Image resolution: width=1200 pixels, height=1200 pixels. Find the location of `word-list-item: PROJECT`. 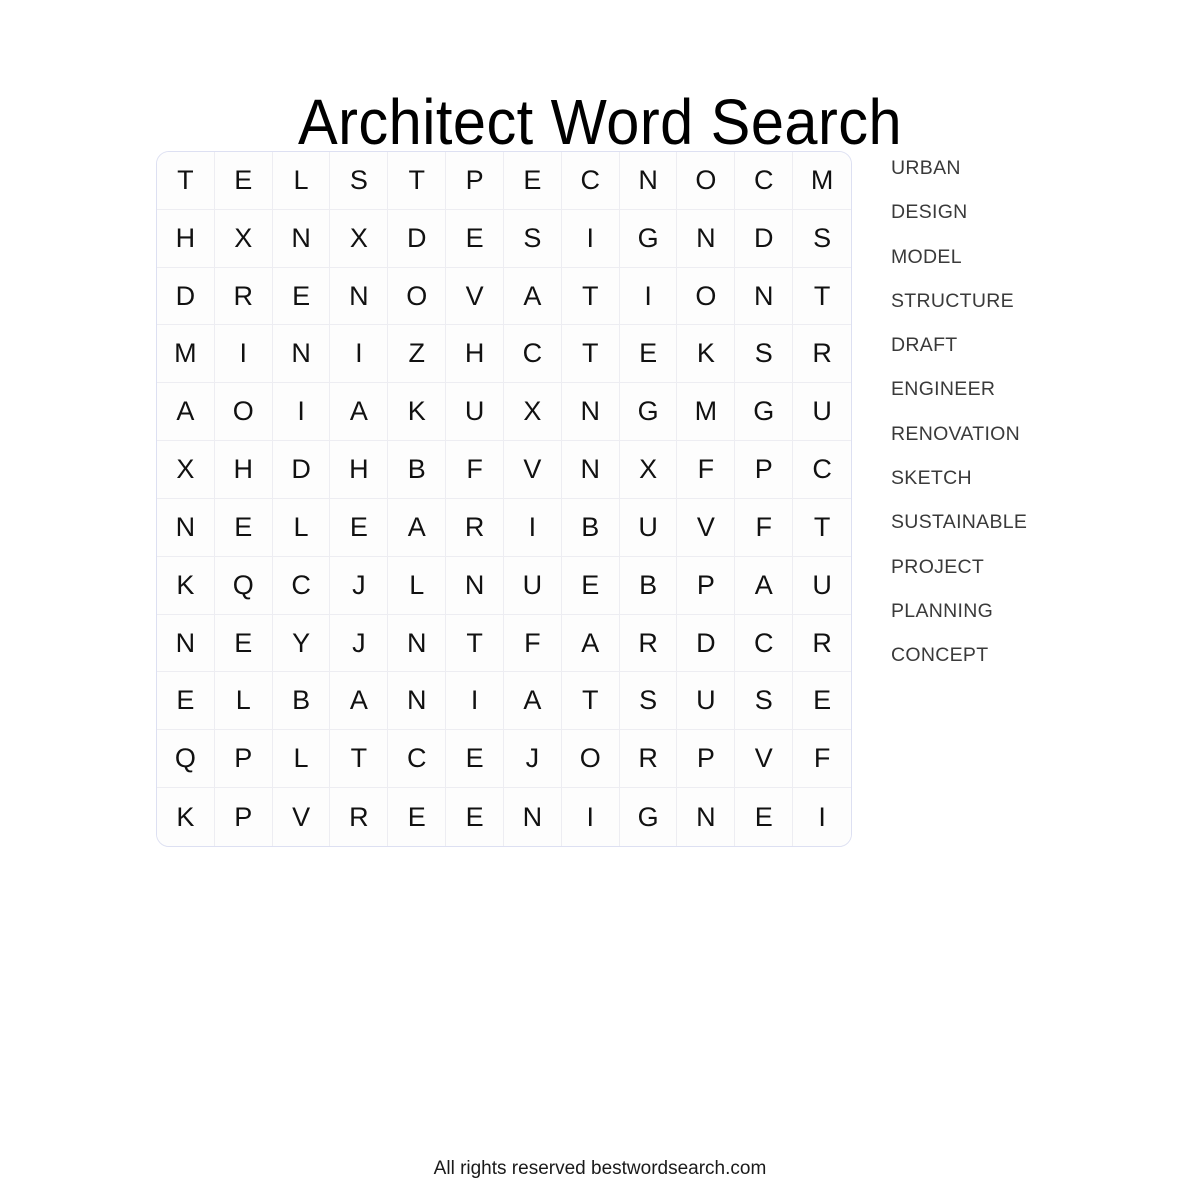

word-list-item: PROJECT is located at coordinates (1036, 576).